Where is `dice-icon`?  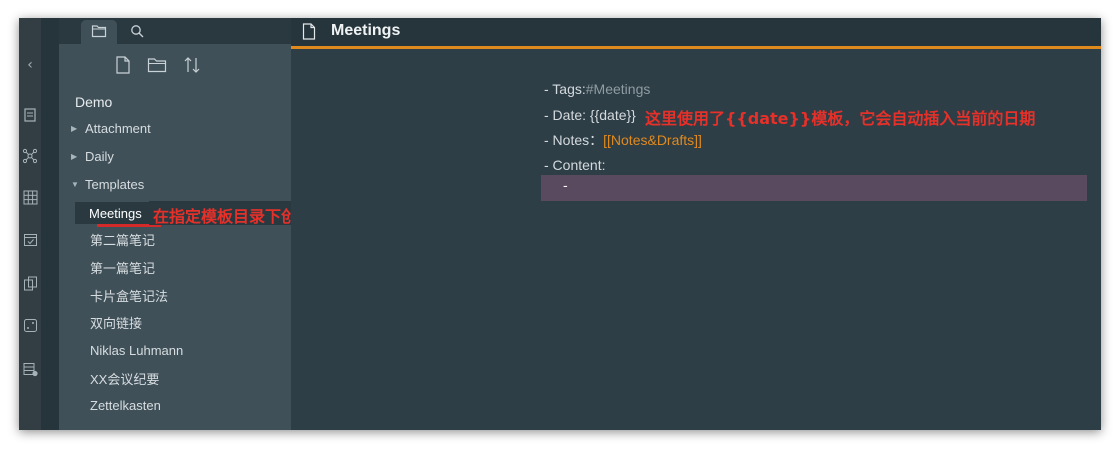
dice-icon is located at coordinates (30, 327).